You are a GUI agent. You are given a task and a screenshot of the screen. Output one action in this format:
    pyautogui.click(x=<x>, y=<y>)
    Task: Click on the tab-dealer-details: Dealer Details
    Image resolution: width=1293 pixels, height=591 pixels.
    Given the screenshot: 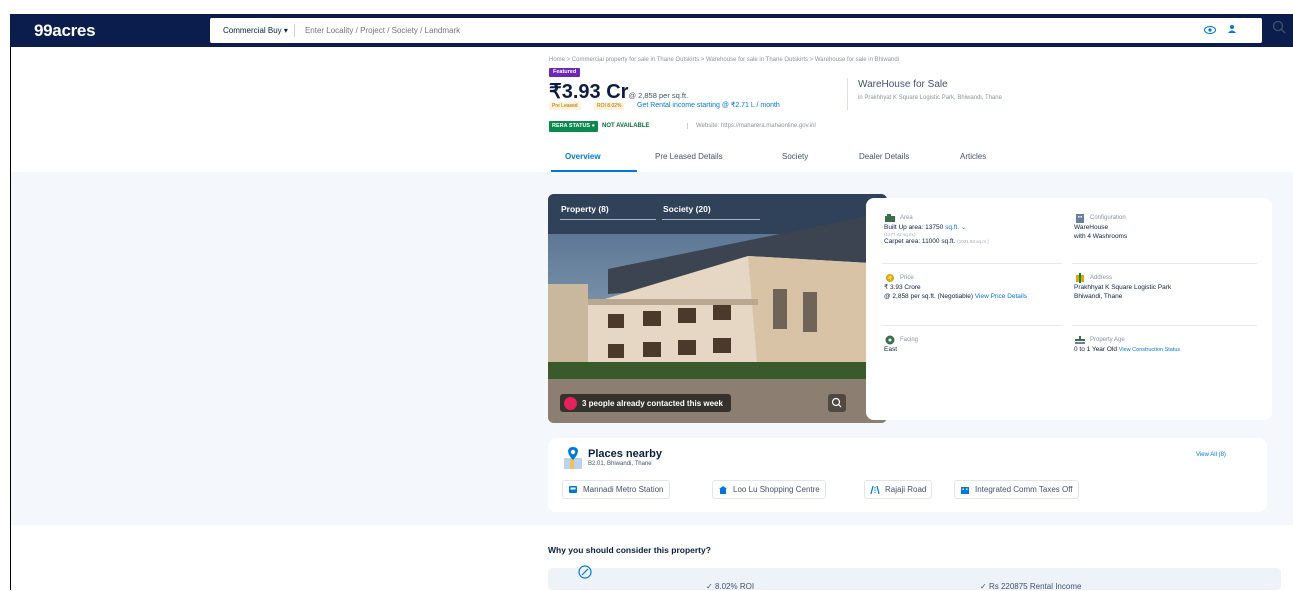 What is the action you would take?
    pyautogui.click(x=884, y=156)
    